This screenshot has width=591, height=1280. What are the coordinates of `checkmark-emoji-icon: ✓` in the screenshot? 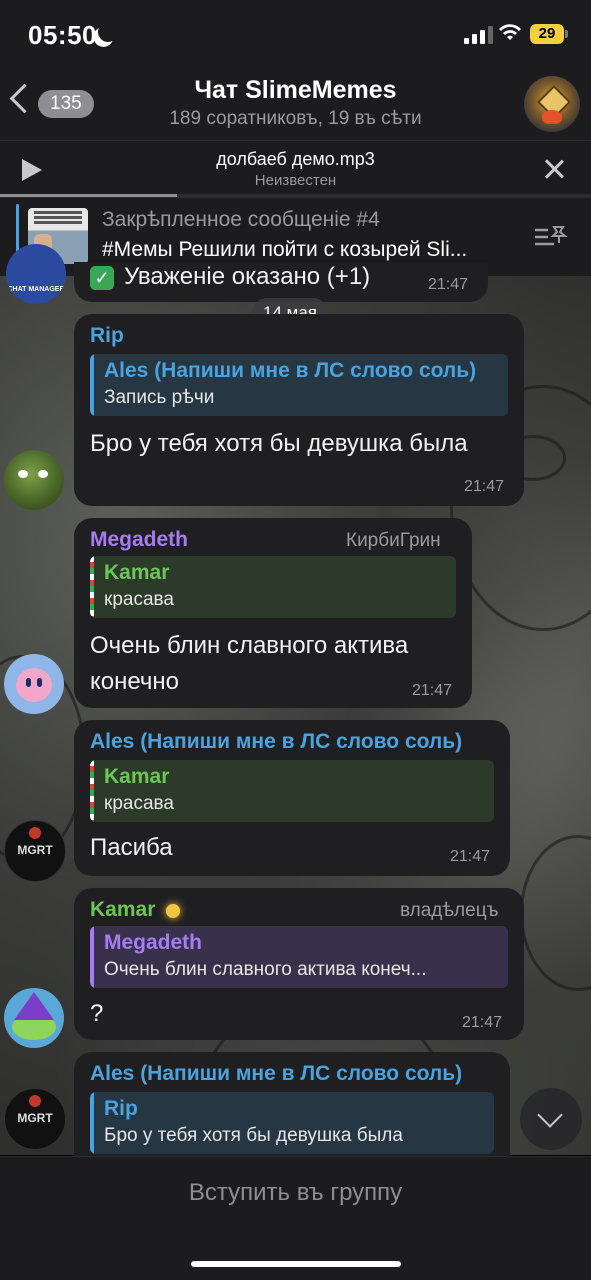 It's located at (102, 278).